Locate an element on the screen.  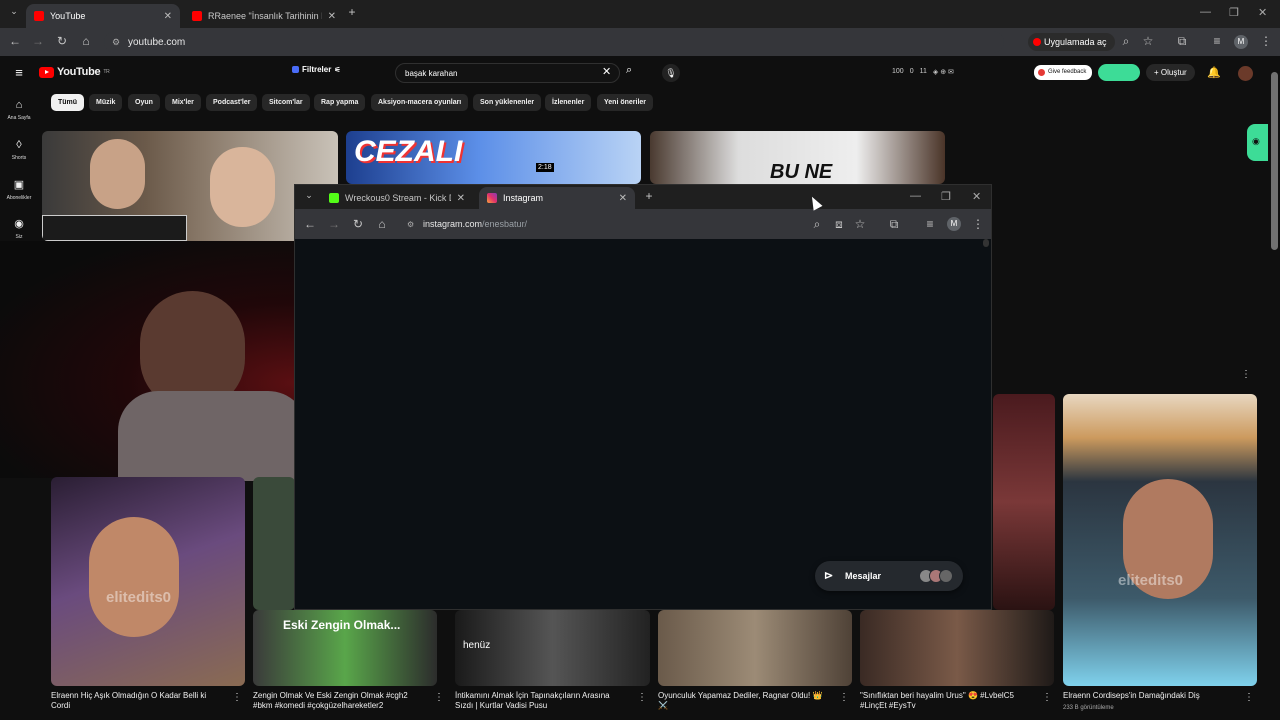
extension-icons: ◈ ⊕ ✉ is located at coordinates (943, 72).